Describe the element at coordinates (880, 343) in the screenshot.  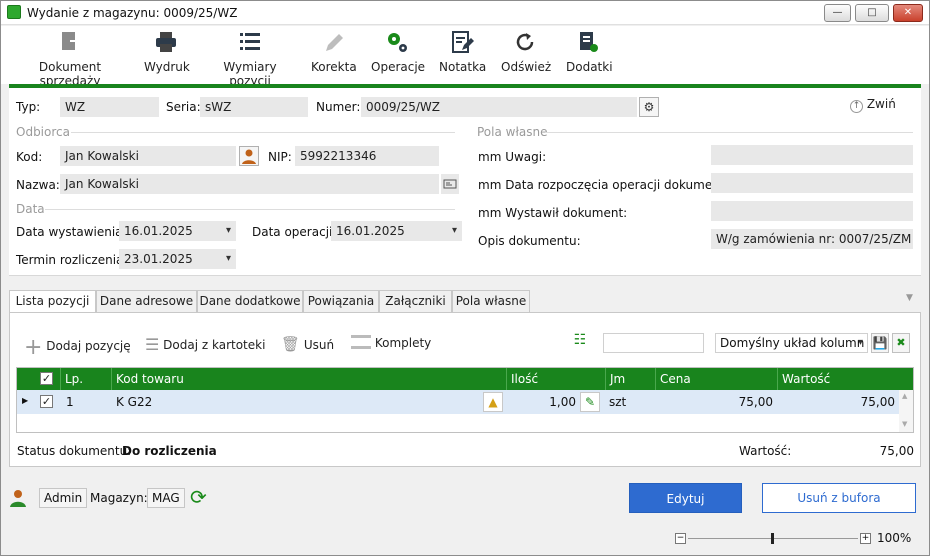
I see `save-layout-button: 💾` at that location.